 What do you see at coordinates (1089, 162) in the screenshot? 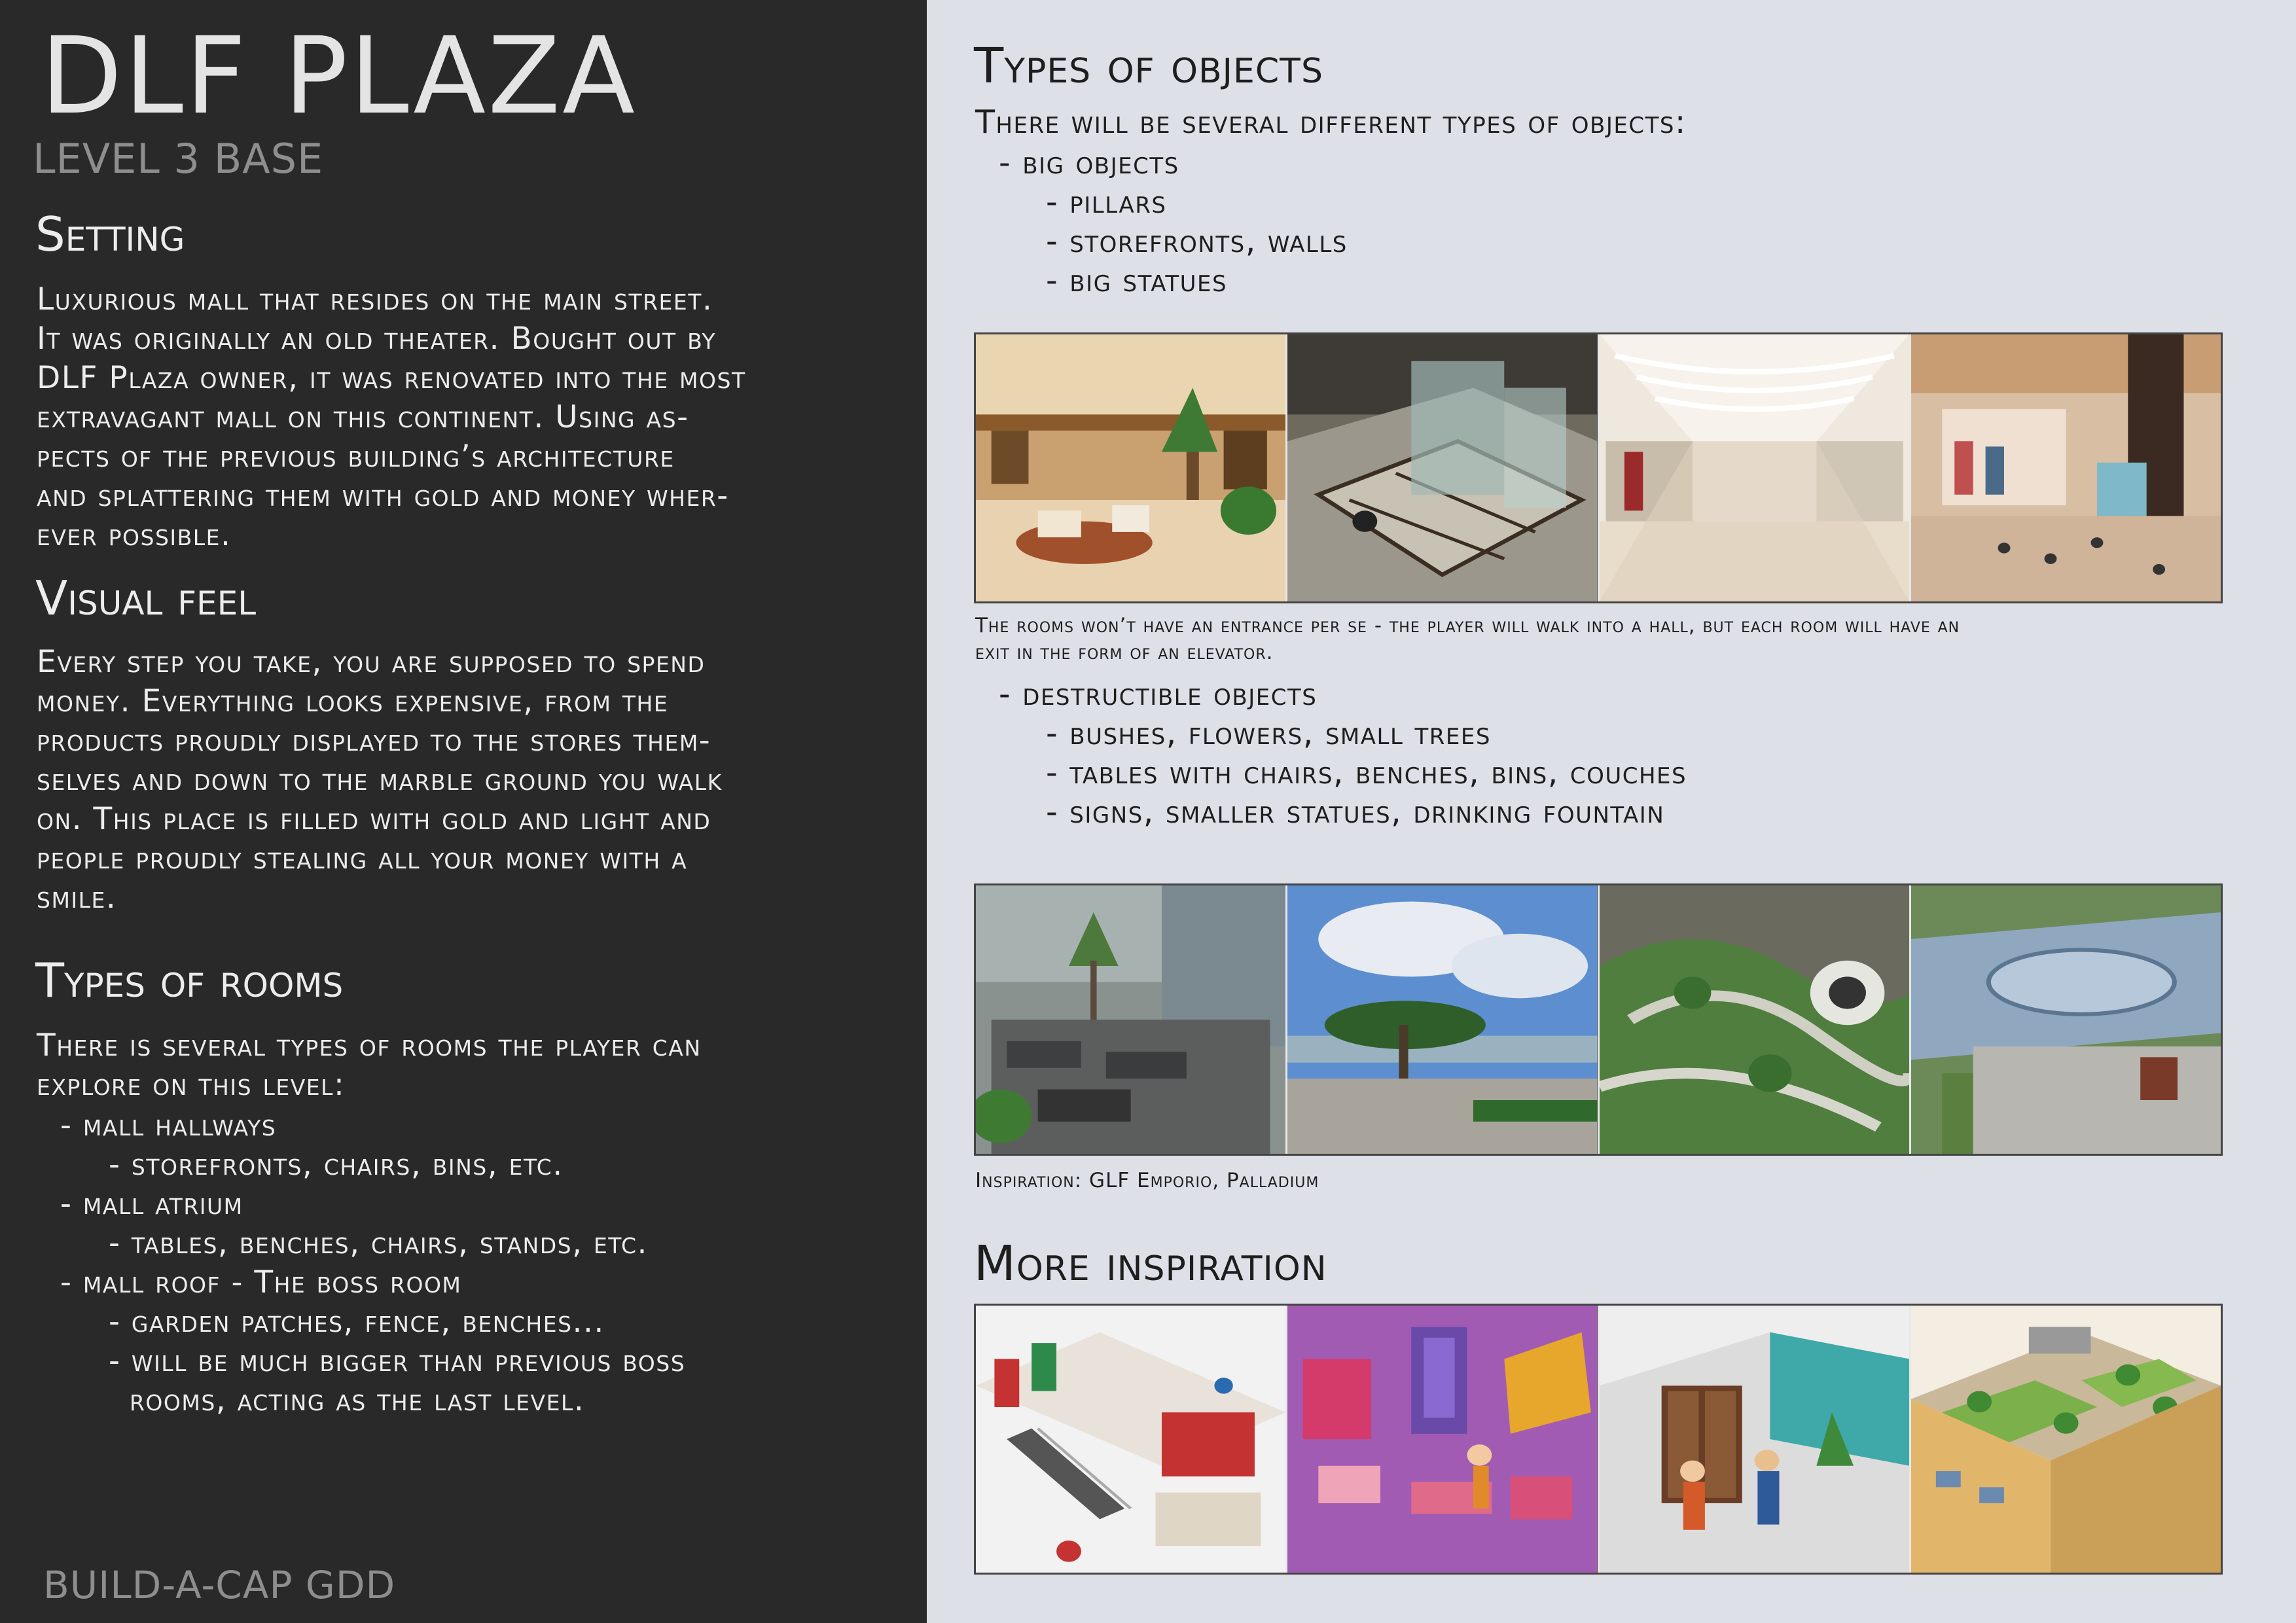
I see `object-category: - big objects` at bounding box center [1089, 162].